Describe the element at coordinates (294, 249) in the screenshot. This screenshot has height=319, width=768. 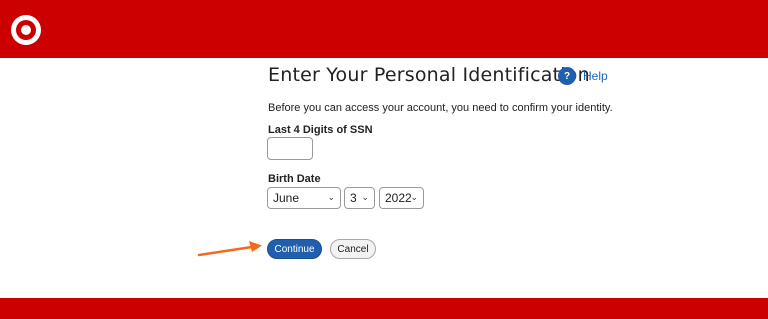
I see `continue-button: Continue` at that location.